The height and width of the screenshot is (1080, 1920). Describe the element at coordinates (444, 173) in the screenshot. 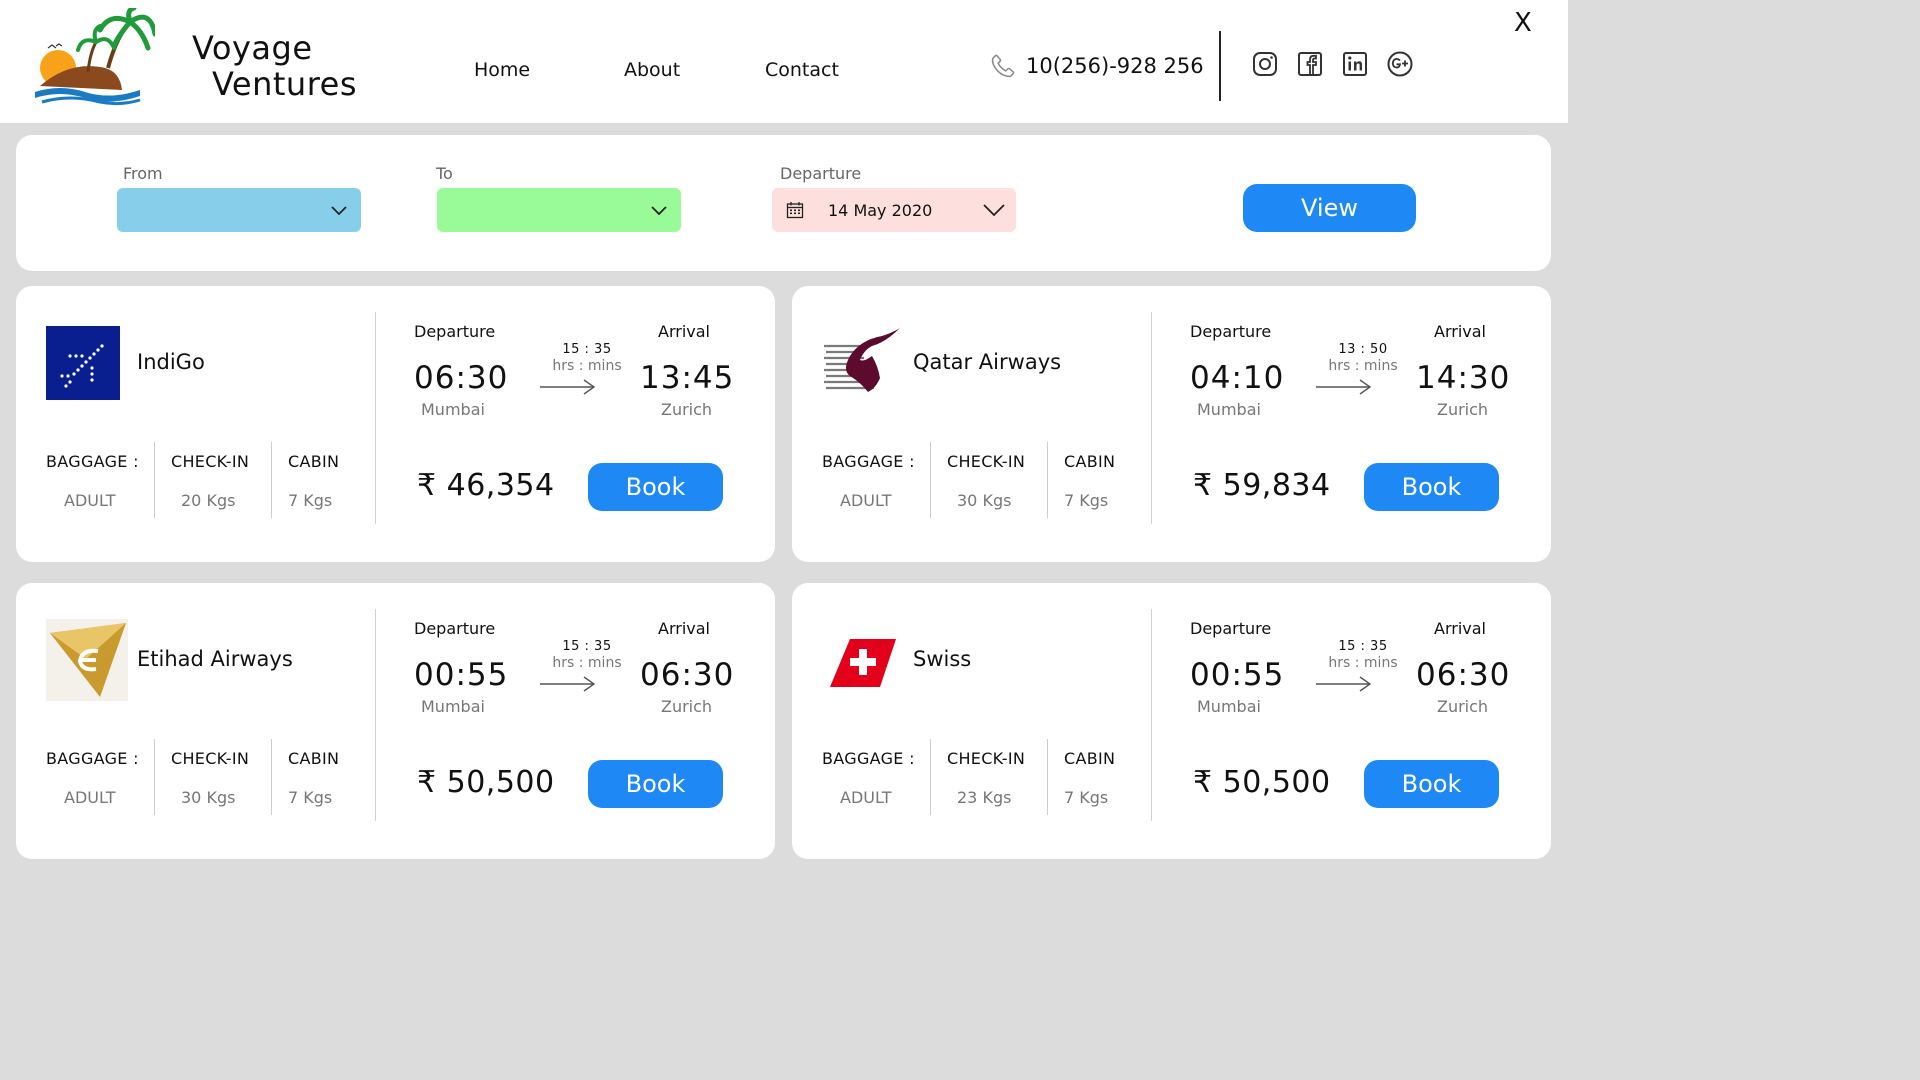

I see `to-label: To` at that location.